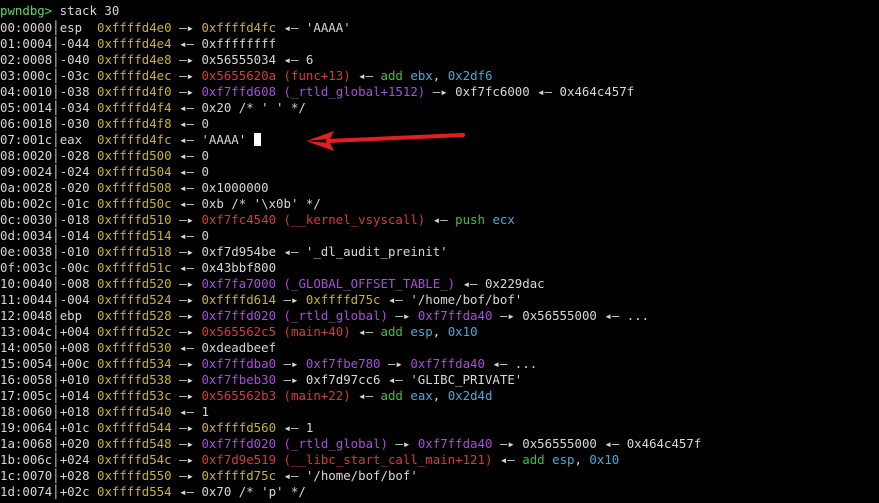  Describe the element at coordinates (134, 187) in the screenshot. I see `stack-value-segment: 0xffffd508` at that location.